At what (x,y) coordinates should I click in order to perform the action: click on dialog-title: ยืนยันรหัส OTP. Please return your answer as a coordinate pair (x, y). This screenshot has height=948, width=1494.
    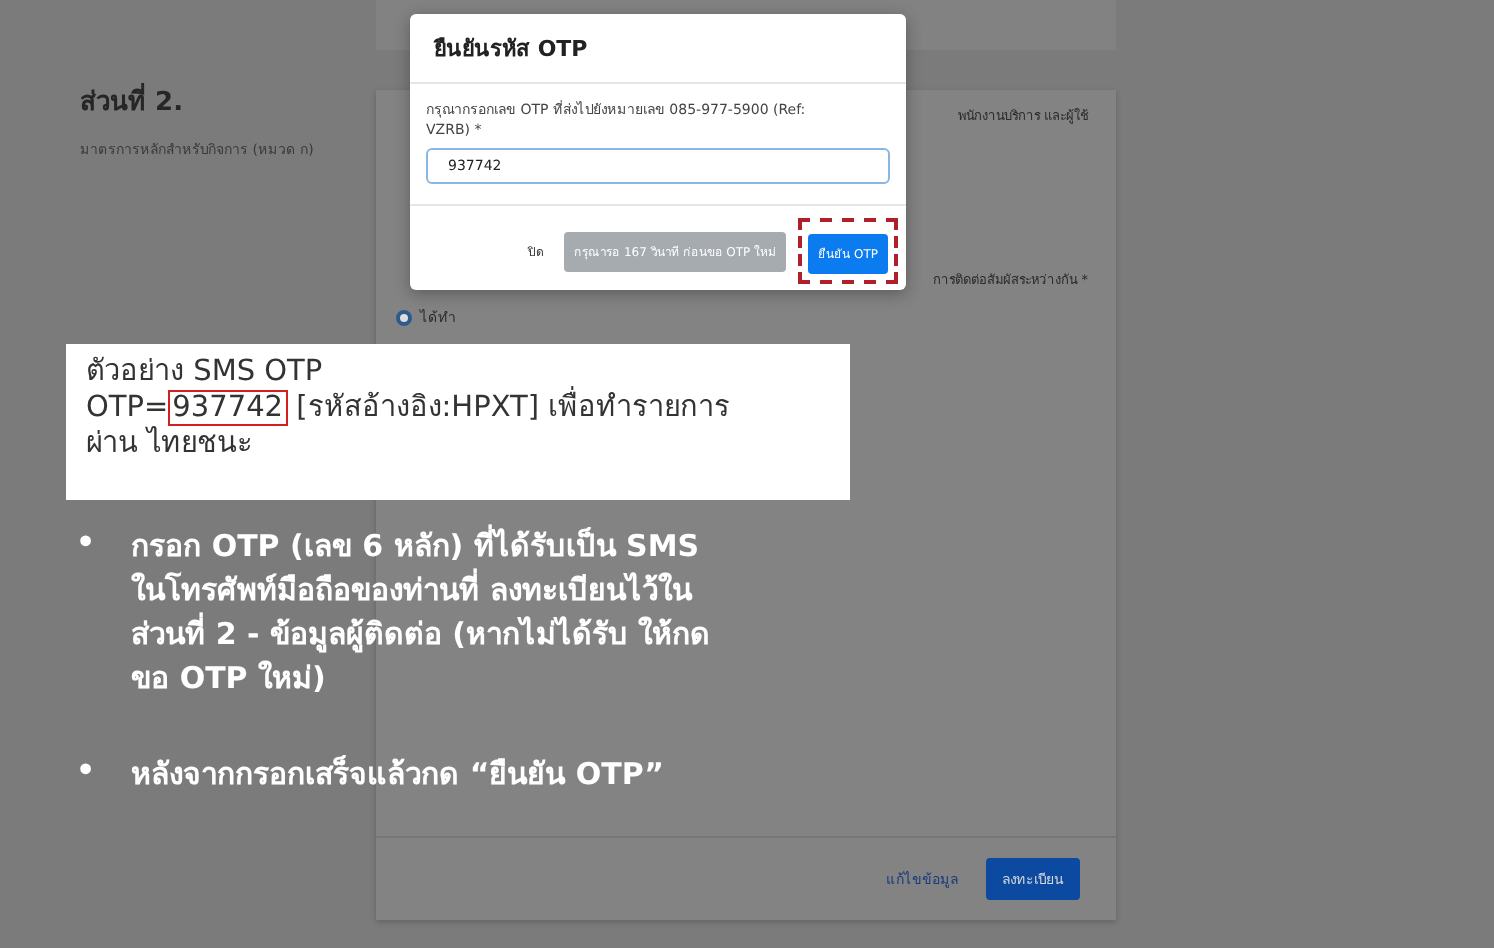
    Looking at the image, I should click on (658, 49).